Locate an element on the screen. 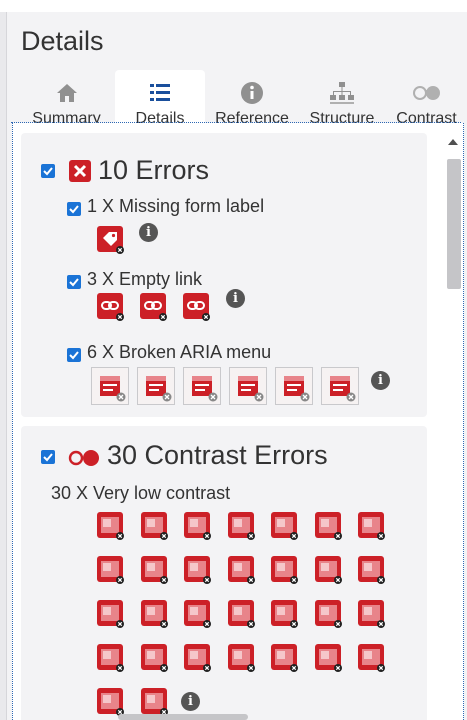  list-icon is located at coordinates (160, 92).